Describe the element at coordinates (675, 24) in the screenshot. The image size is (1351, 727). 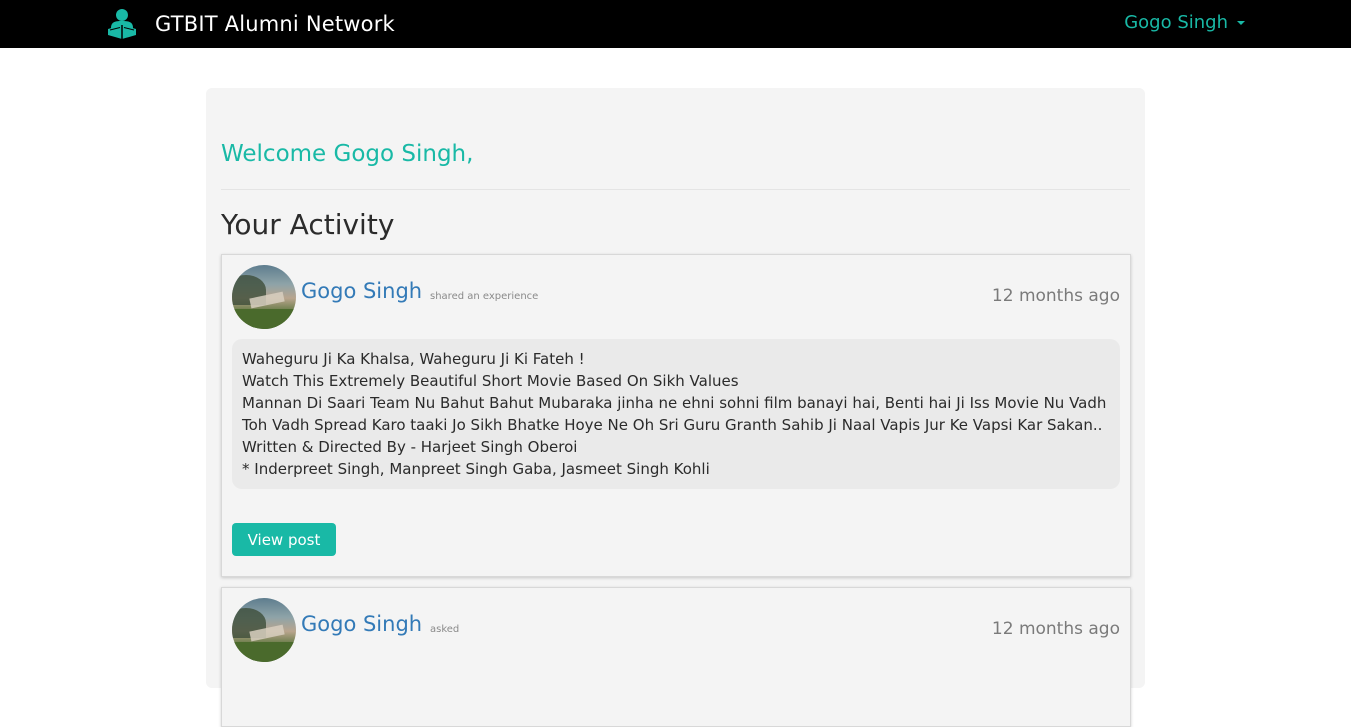
I see `top-navbar: GTBIT Alumni Network Gogo Singh` at that location.